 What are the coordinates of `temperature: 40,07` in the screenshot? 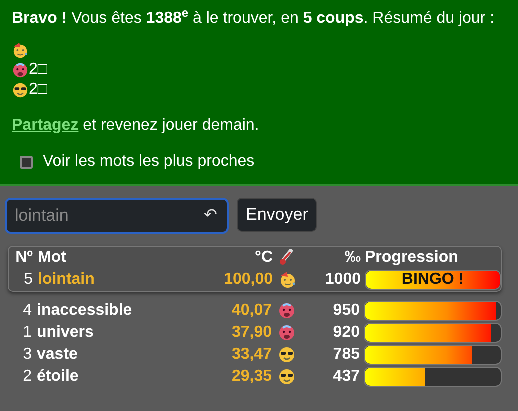 It's located at (251, 311).